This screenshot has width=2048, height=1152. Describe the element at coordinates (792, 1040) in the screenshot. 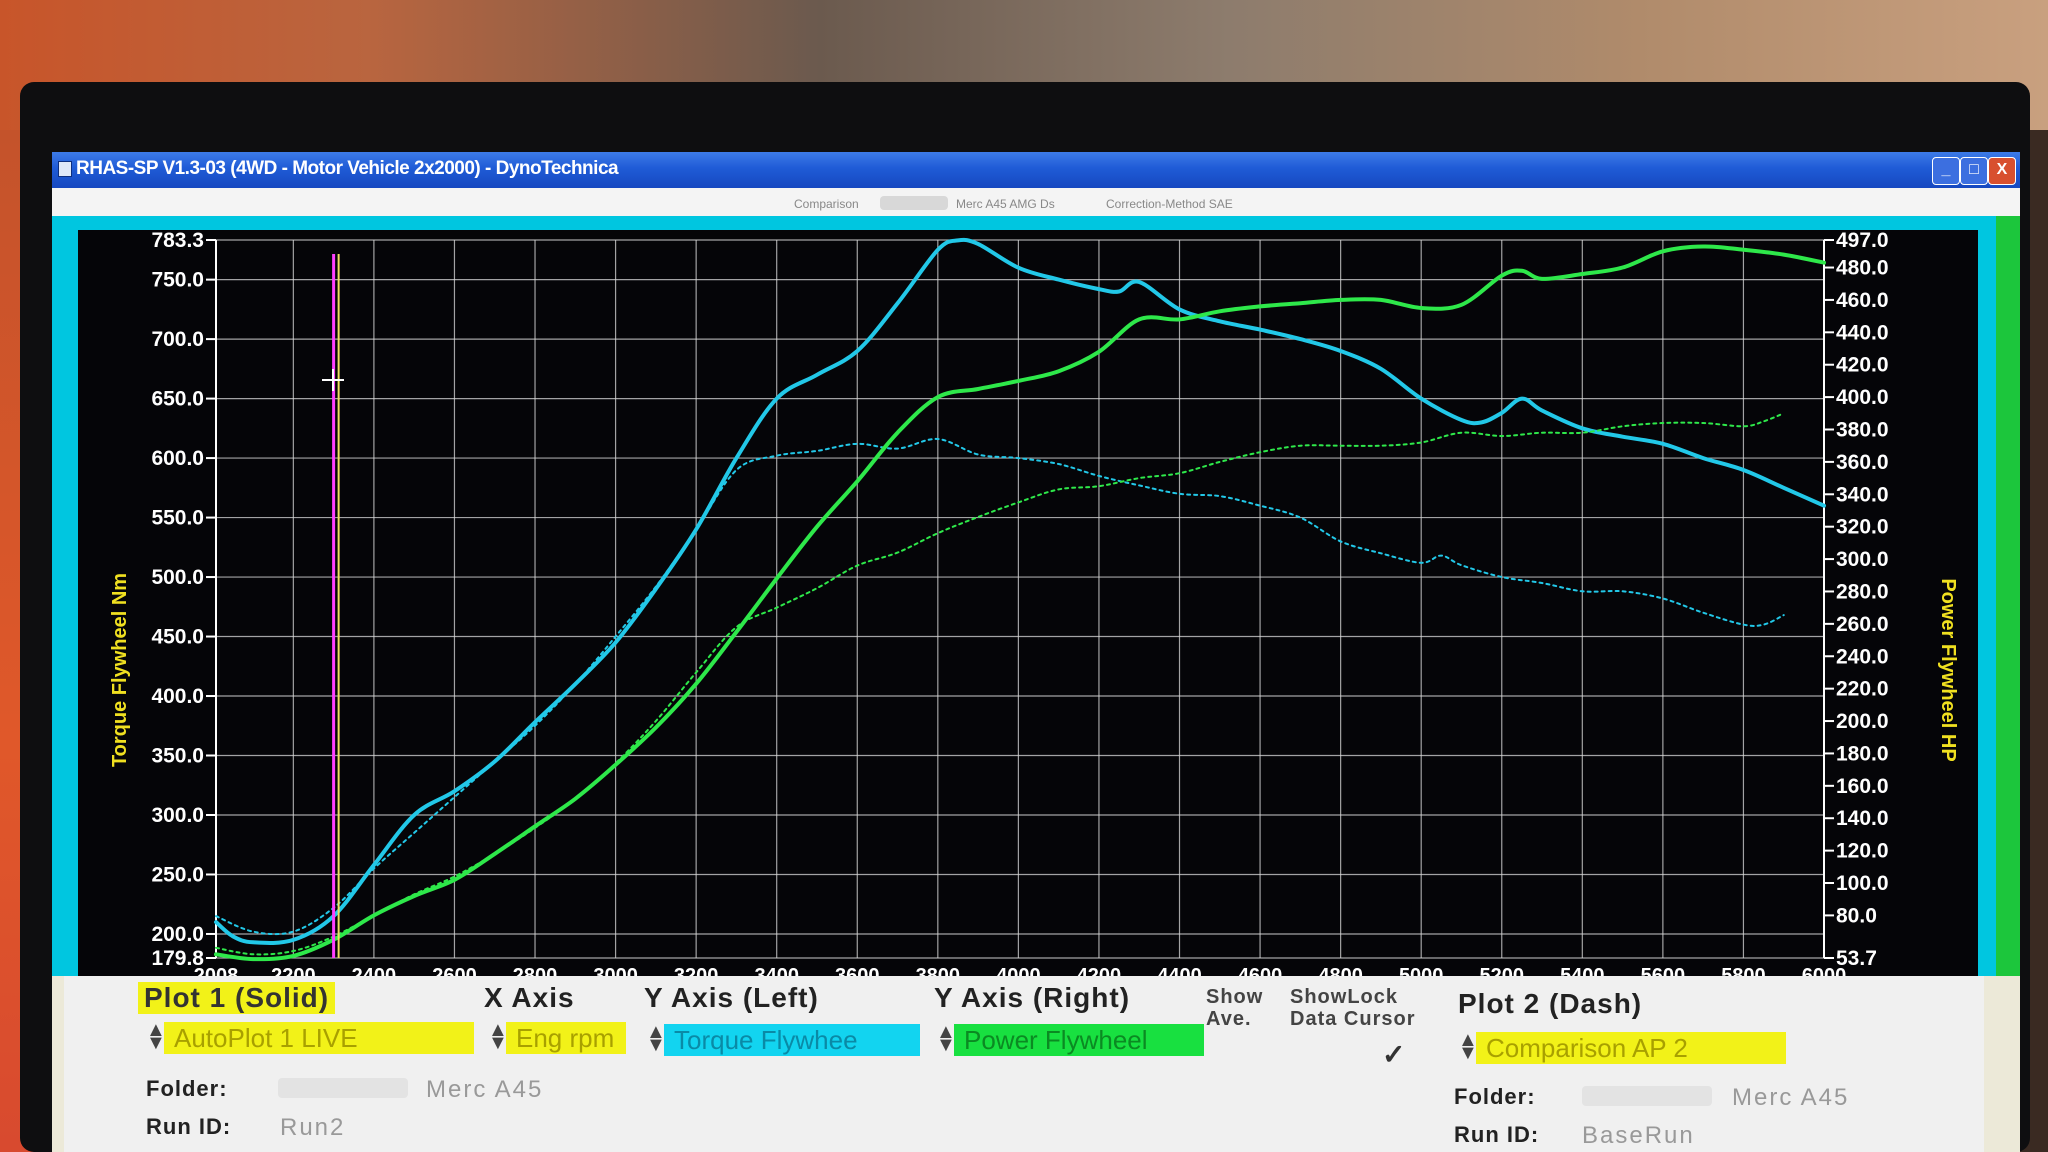

I see `yleft-select: Torque Flywhee` at that location.